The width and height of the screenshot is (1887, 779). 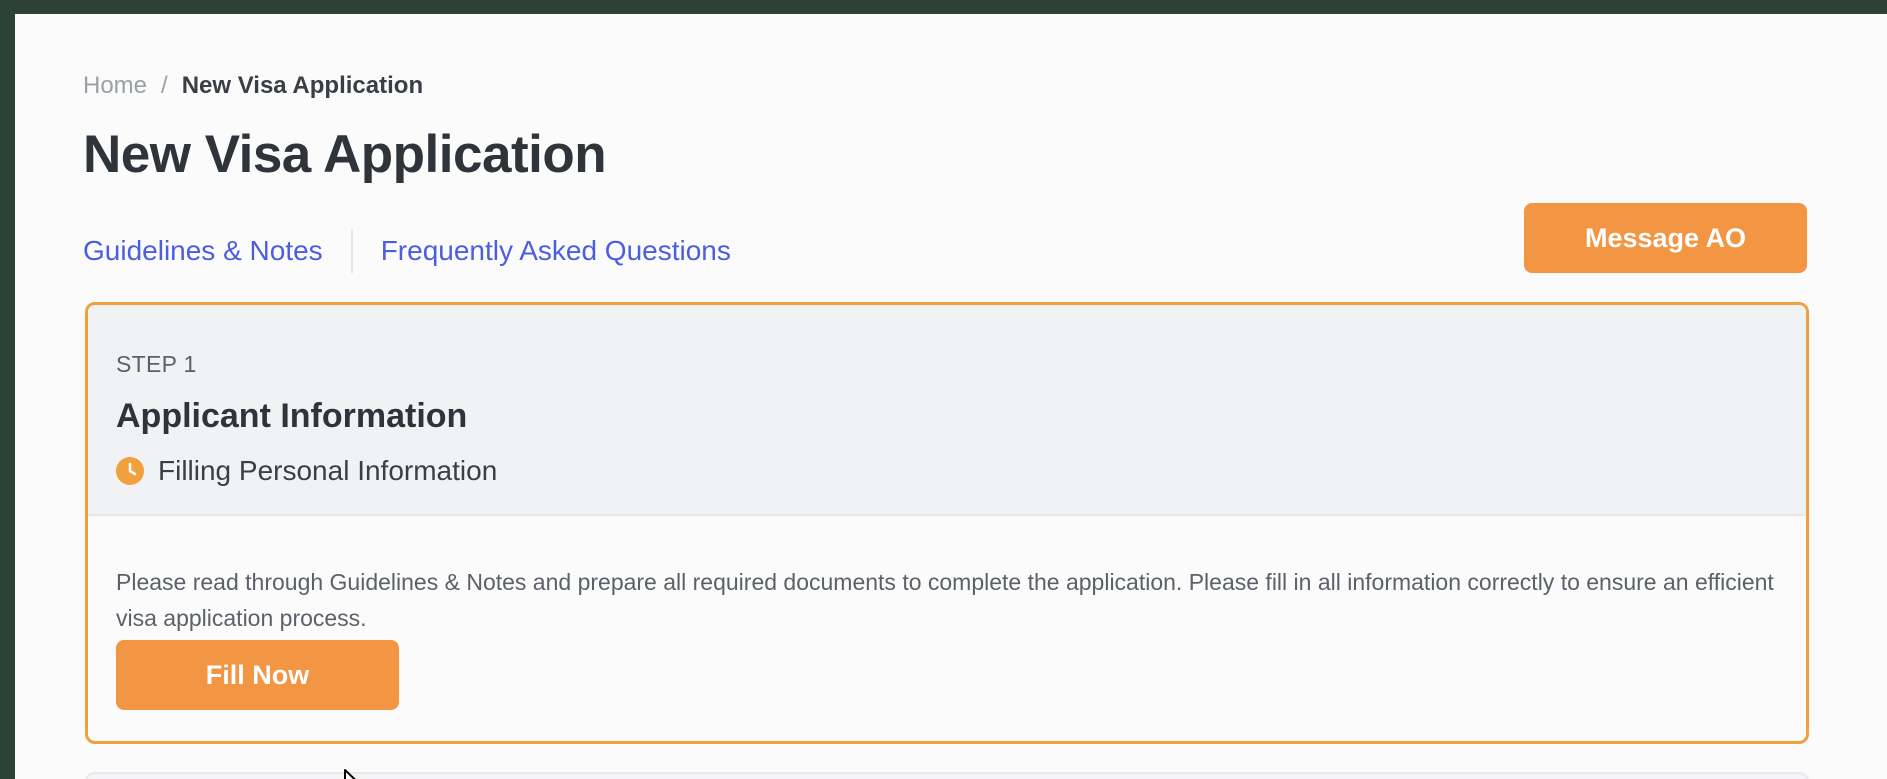 What do you see at coordinates (351, 251) in the screenshot?
I see `link-divider` at bounding box center [351, 251].